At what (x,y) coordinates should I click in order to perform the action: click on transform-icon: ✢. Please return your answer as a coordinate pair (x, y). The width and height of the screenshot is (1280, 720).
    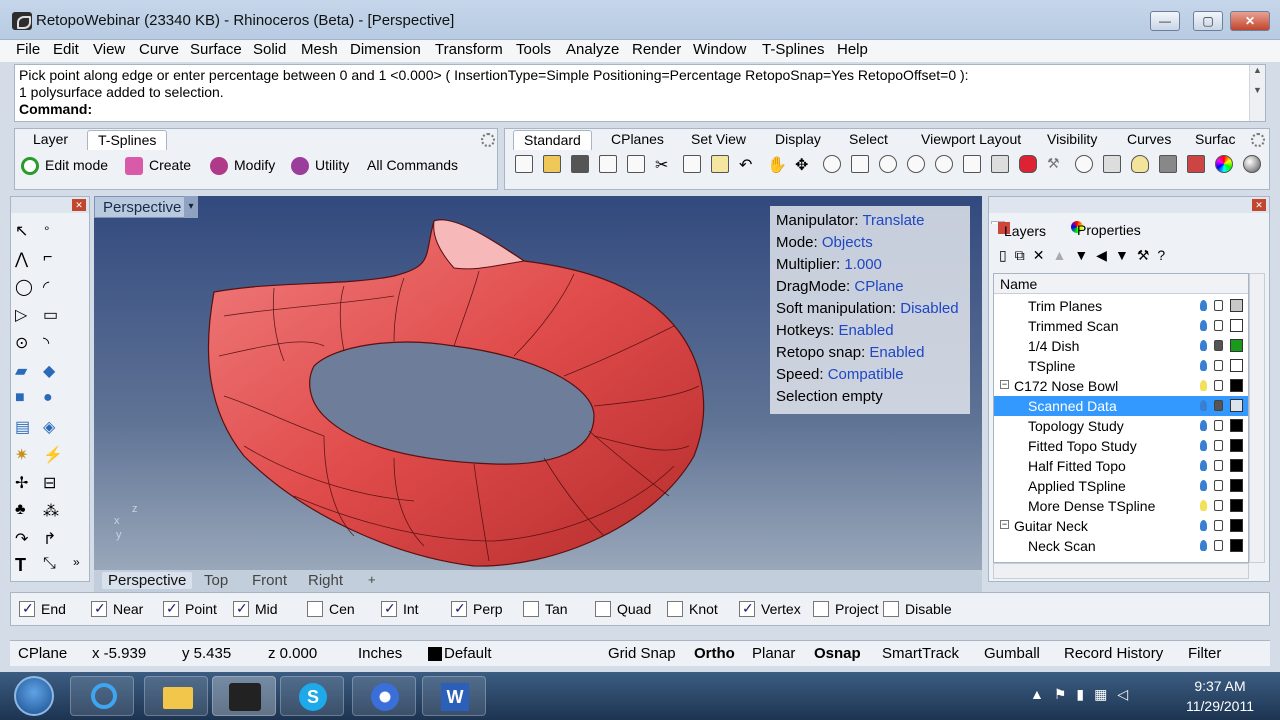
    Looking at the image, I should click on (26, 484).